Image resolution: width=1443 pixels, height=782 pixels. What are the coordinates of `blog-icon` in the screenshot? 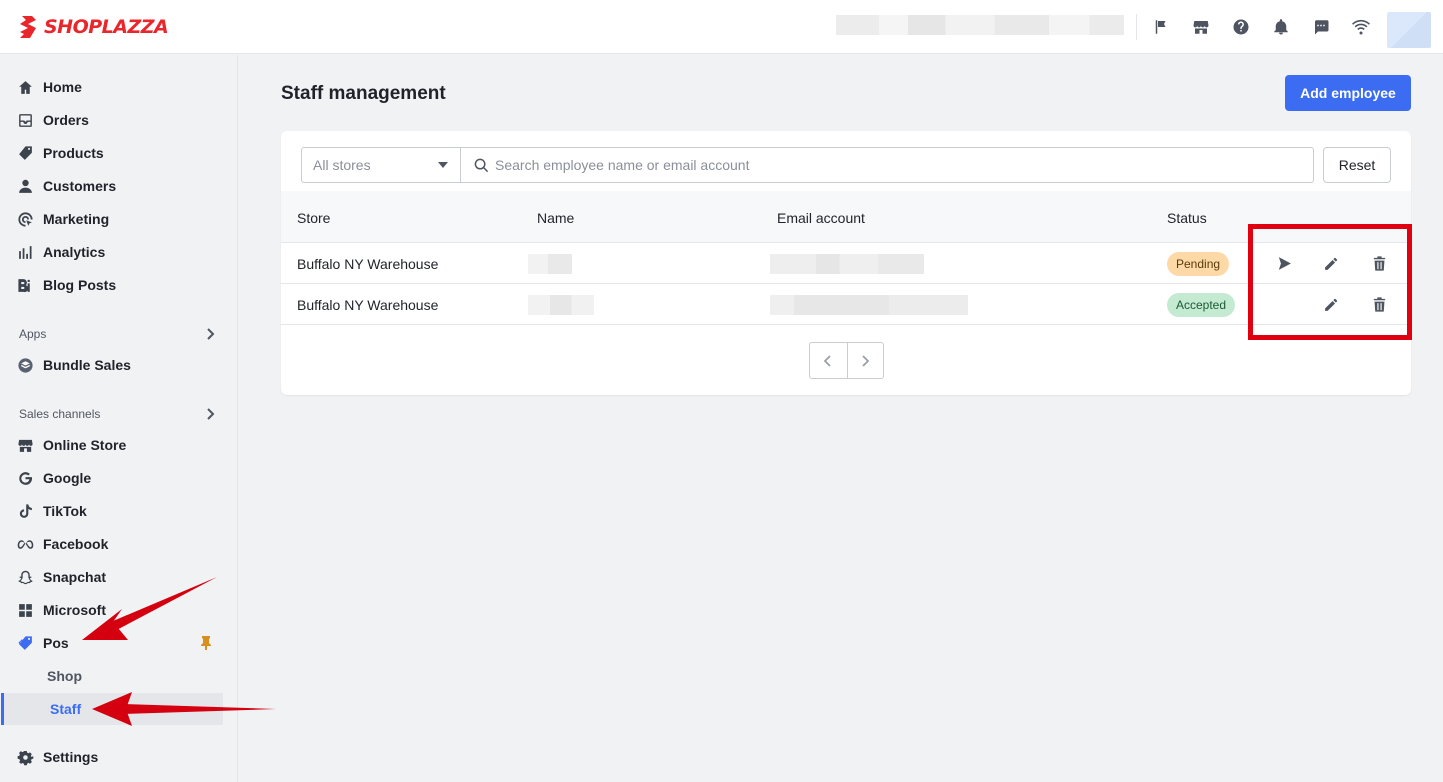 It's located at (25, 285).